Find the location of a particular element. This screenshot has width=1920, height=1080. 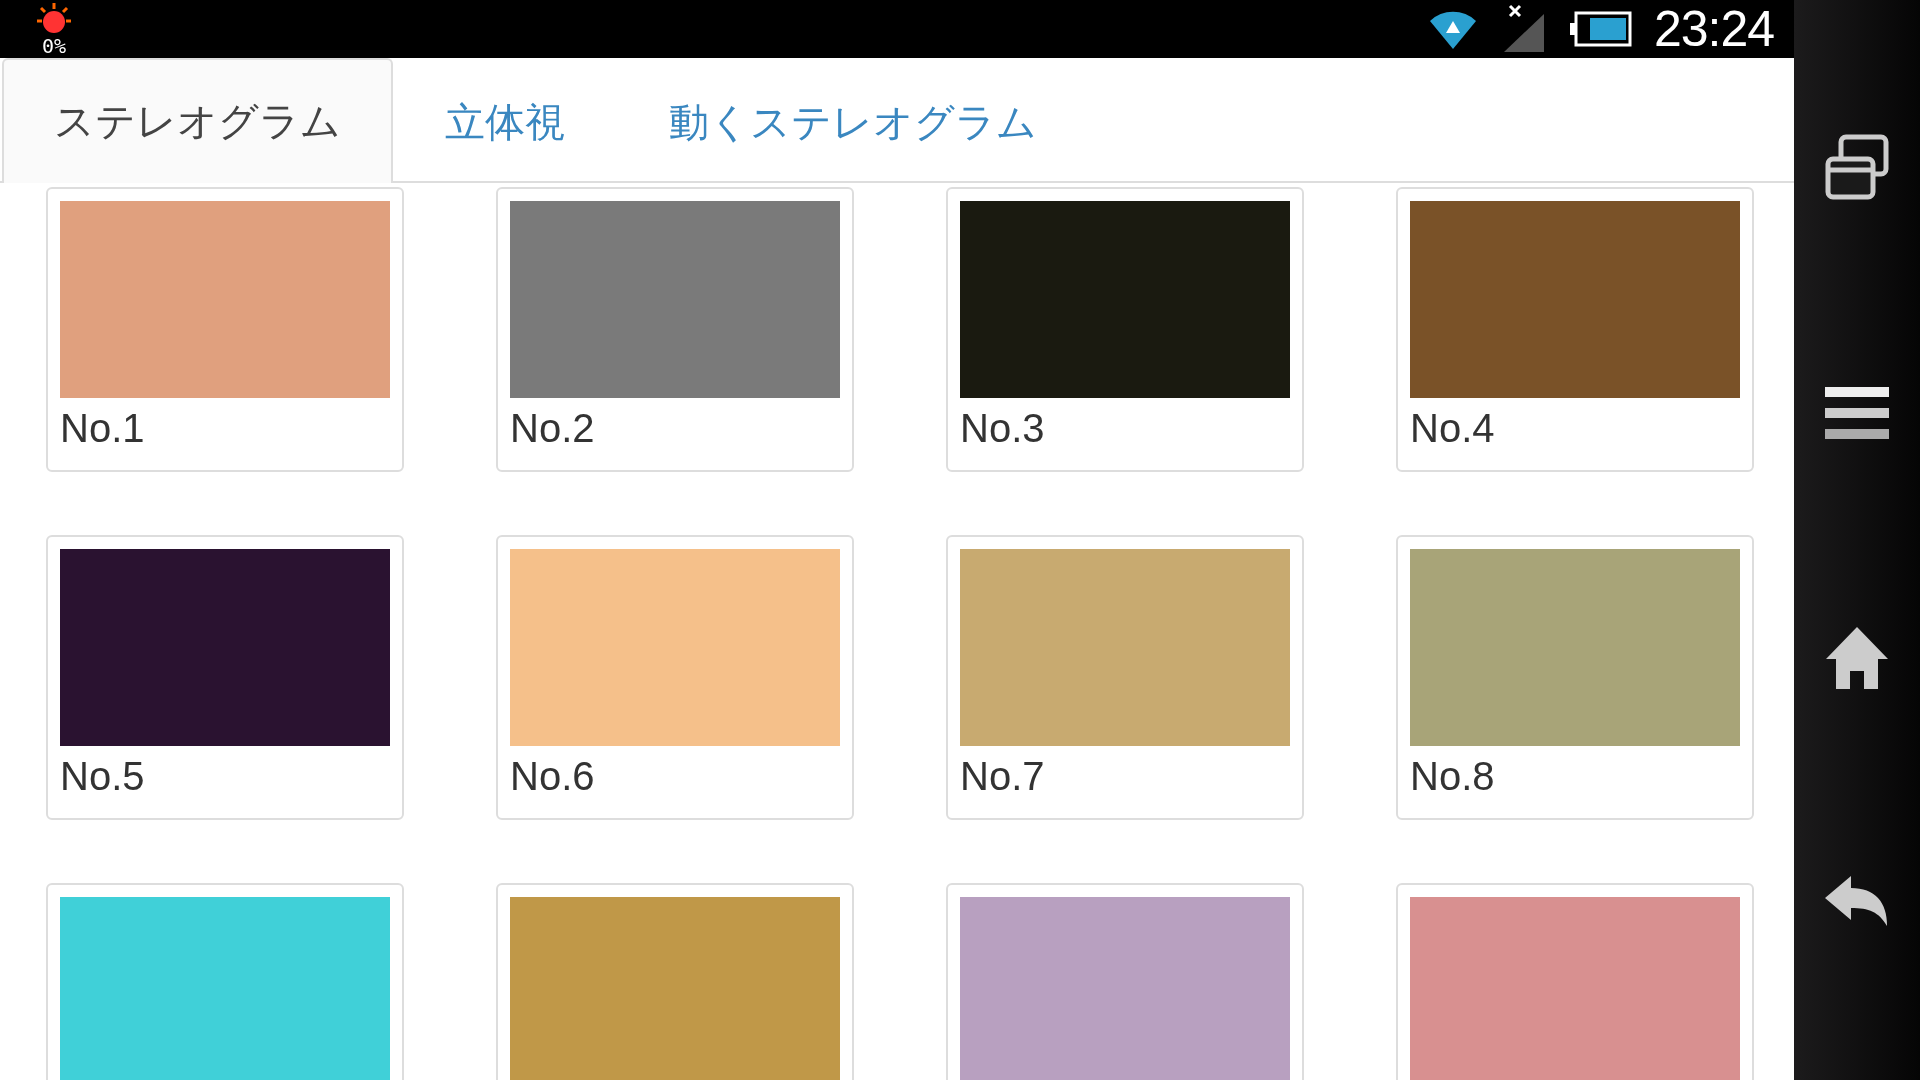

battery-percent: 0% is located at coordinates (54, 46).